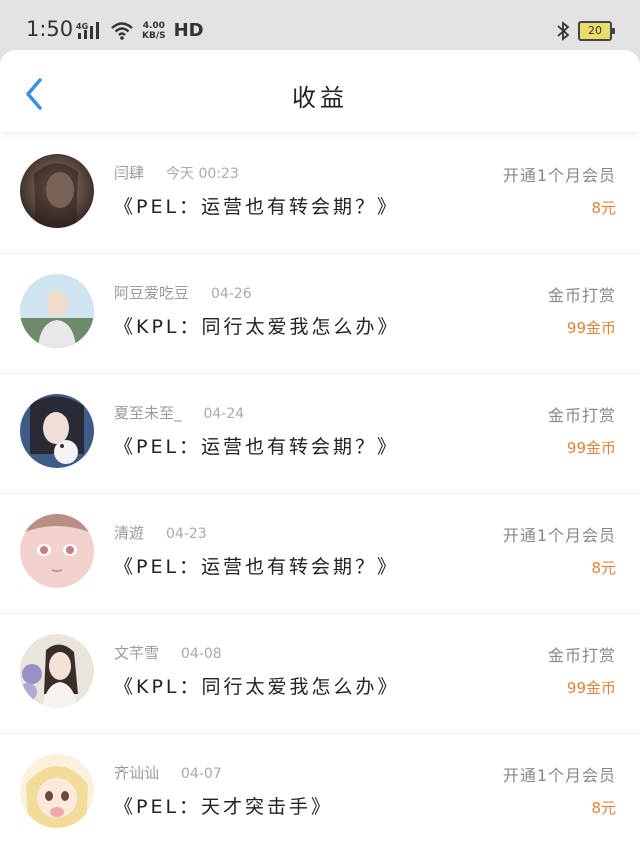  What do you see at coordinates (201, 774) in the screenshot?
I see `item-date: 04-07` at bounding box center [201, 774].